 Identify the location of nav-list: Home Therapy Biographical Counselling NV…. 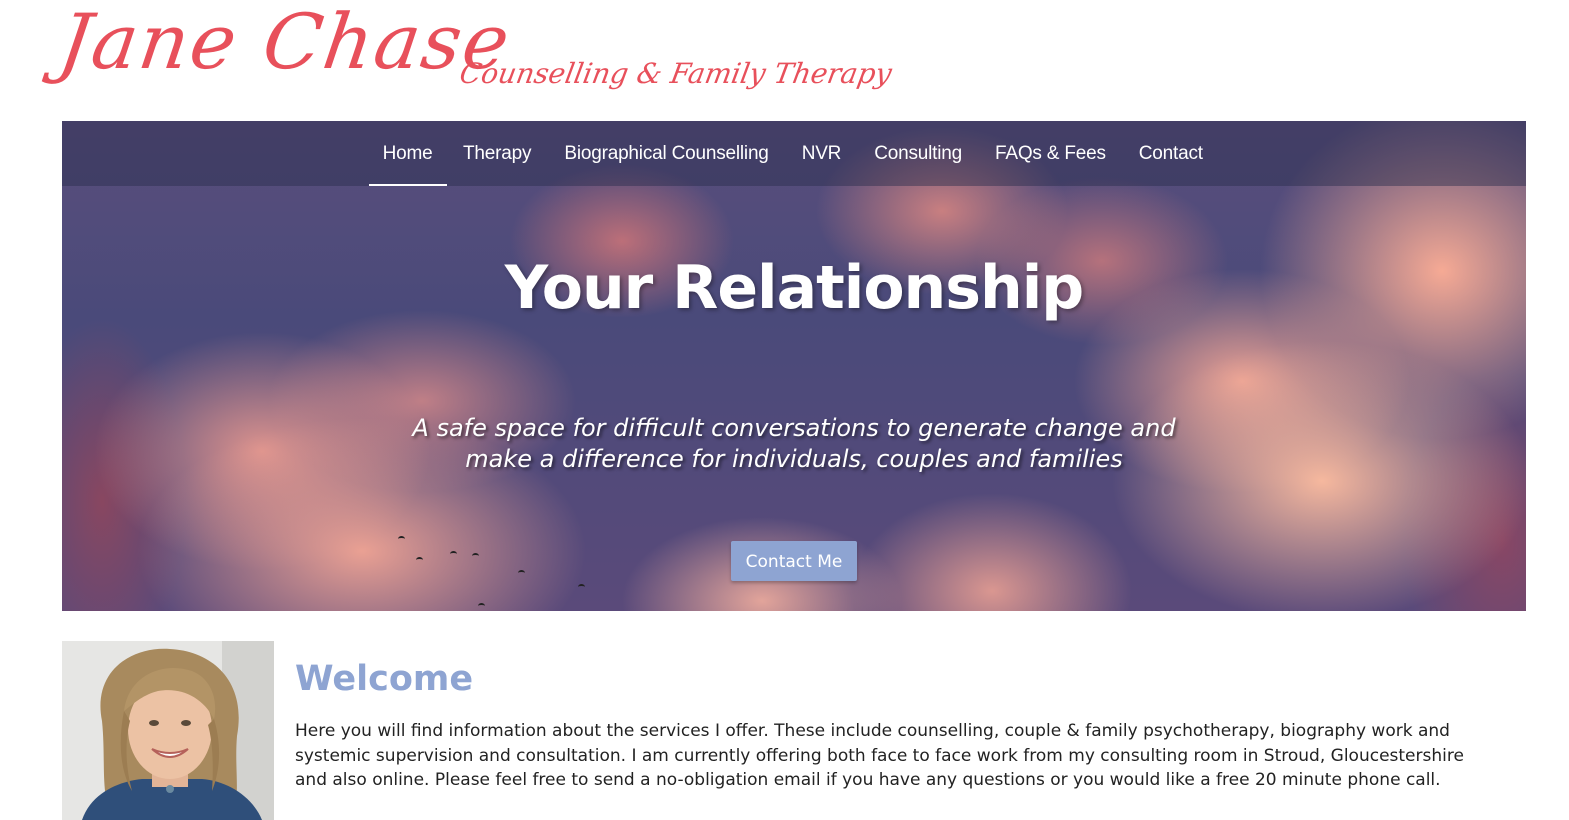
(794, 153).